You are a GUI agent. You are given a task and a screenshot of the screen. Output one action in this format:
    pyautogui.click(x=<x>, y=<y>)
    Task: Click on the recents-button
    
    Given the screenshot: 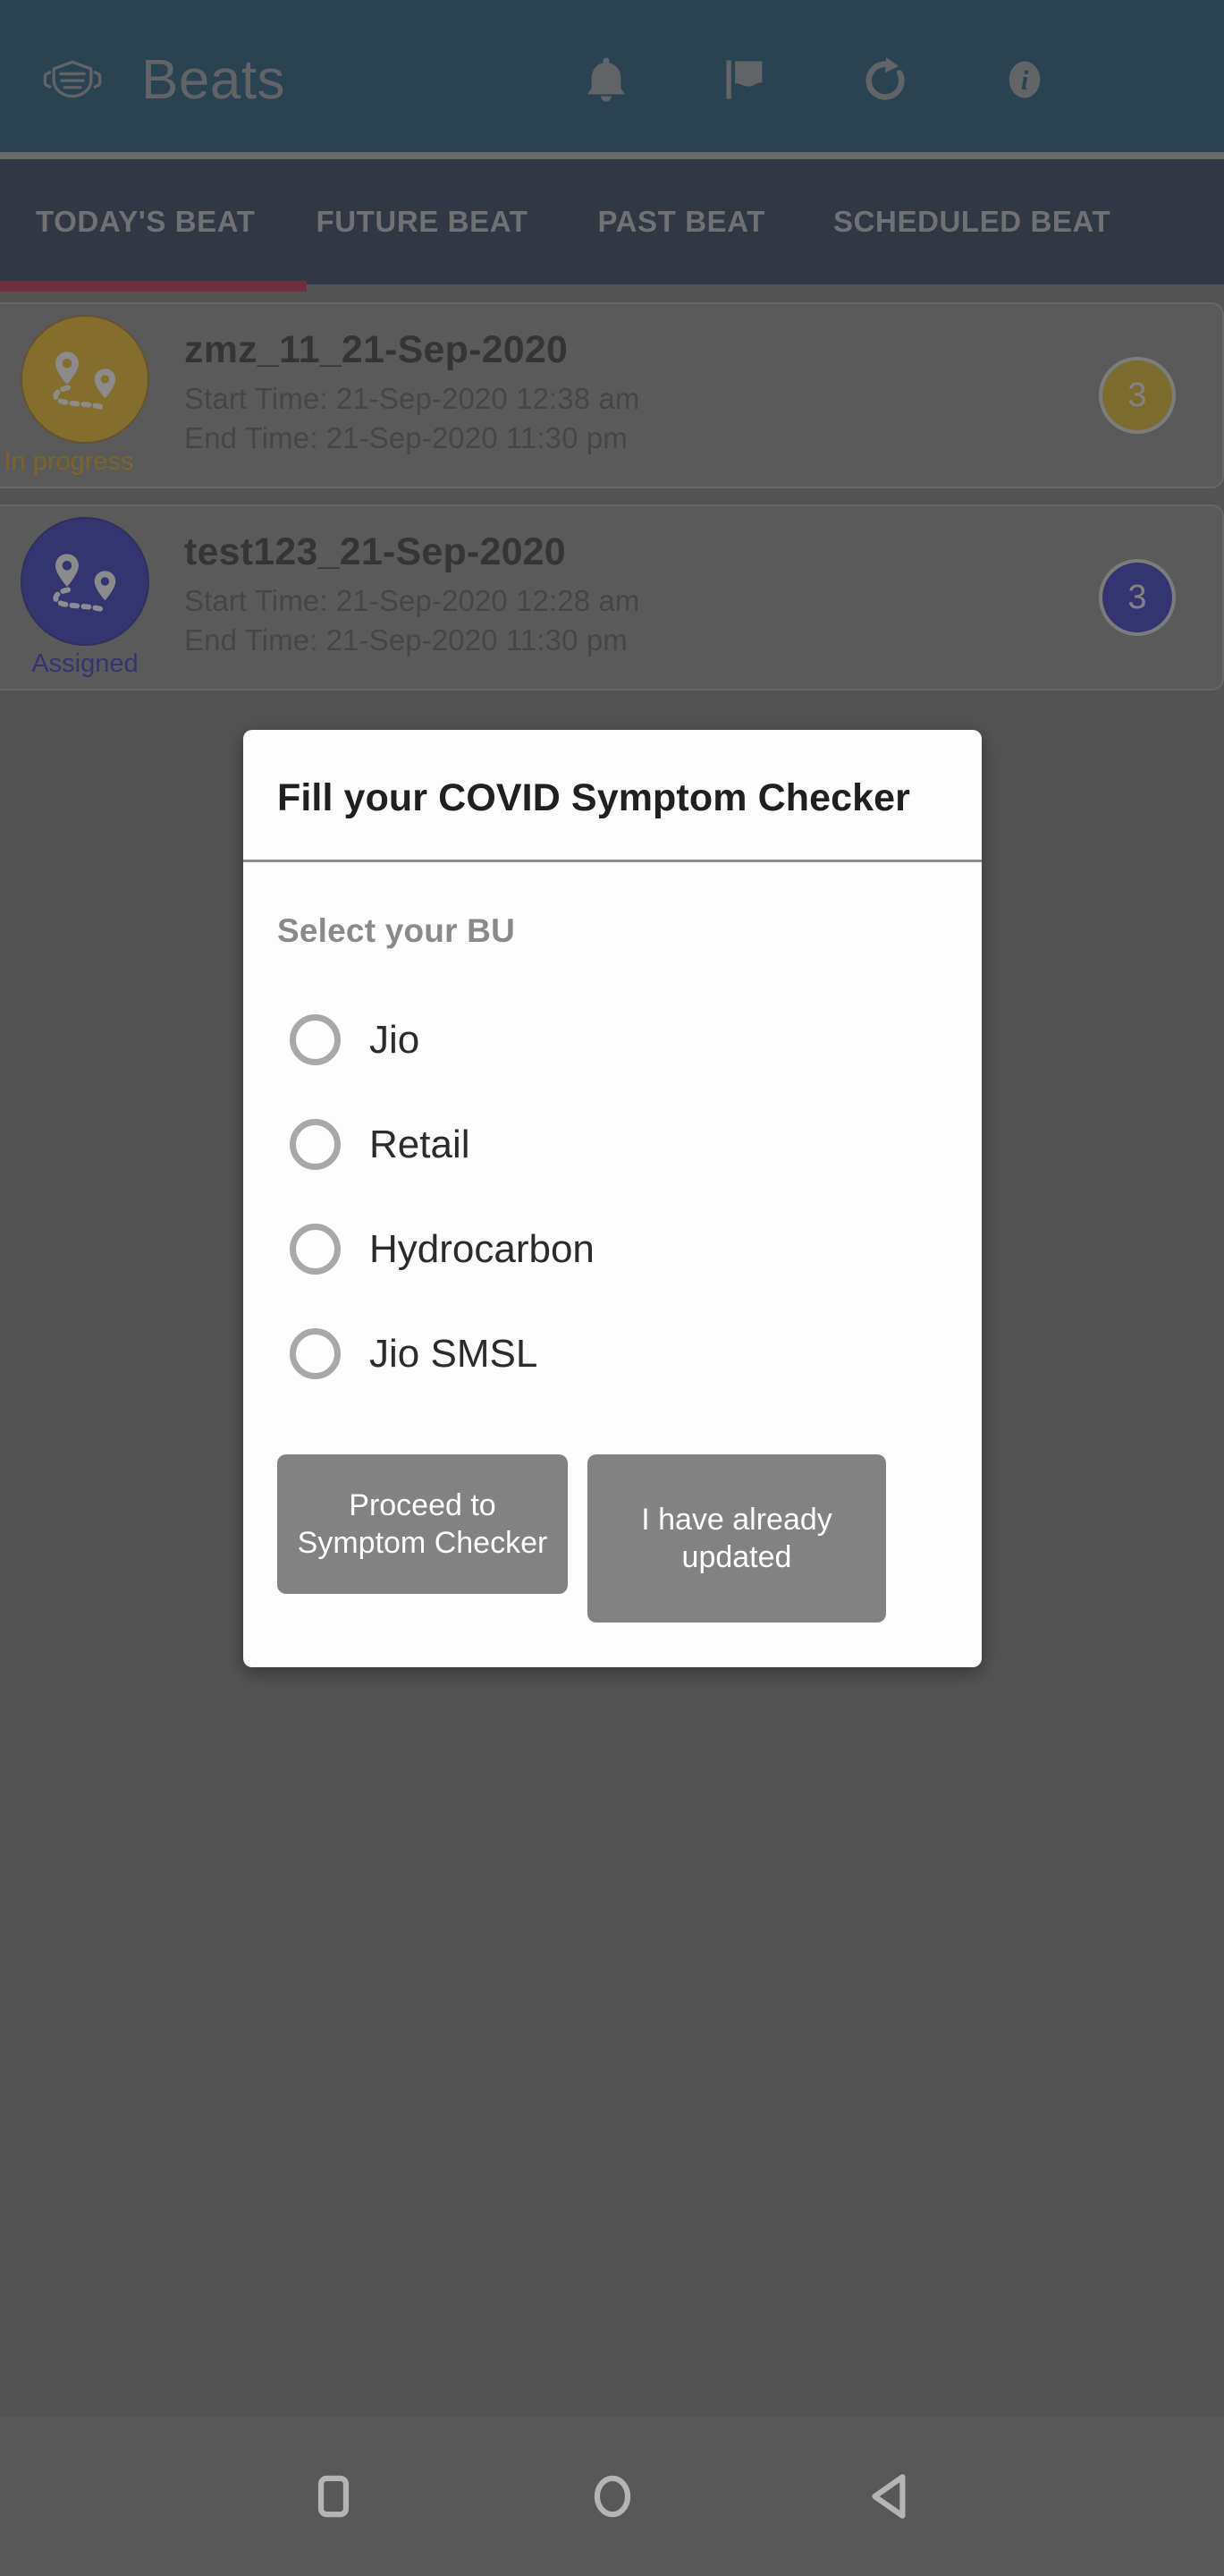 What is the action you would take?
    pyautogui.click(x=334, y=2496)
    